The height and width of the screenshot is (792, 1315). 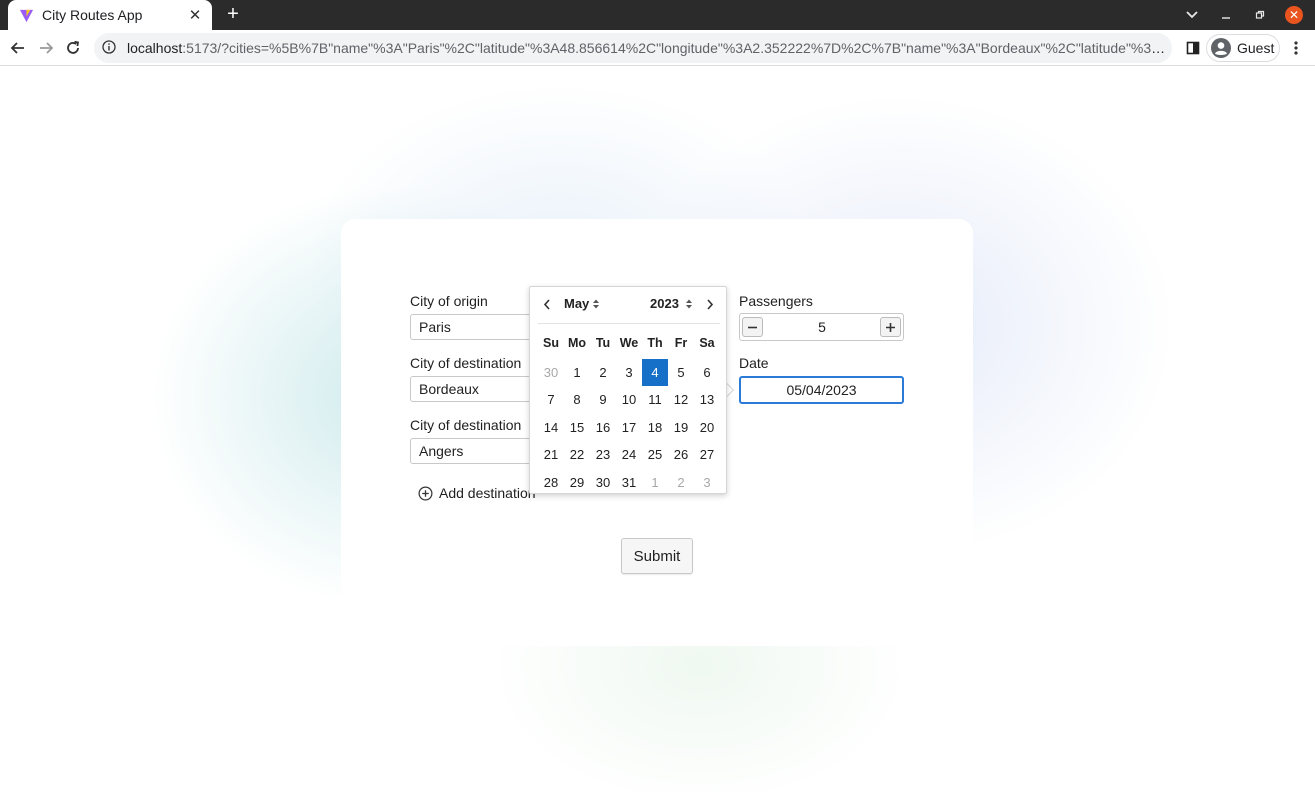 I want to click on plus-icon: +, so click(x=233, y=14).